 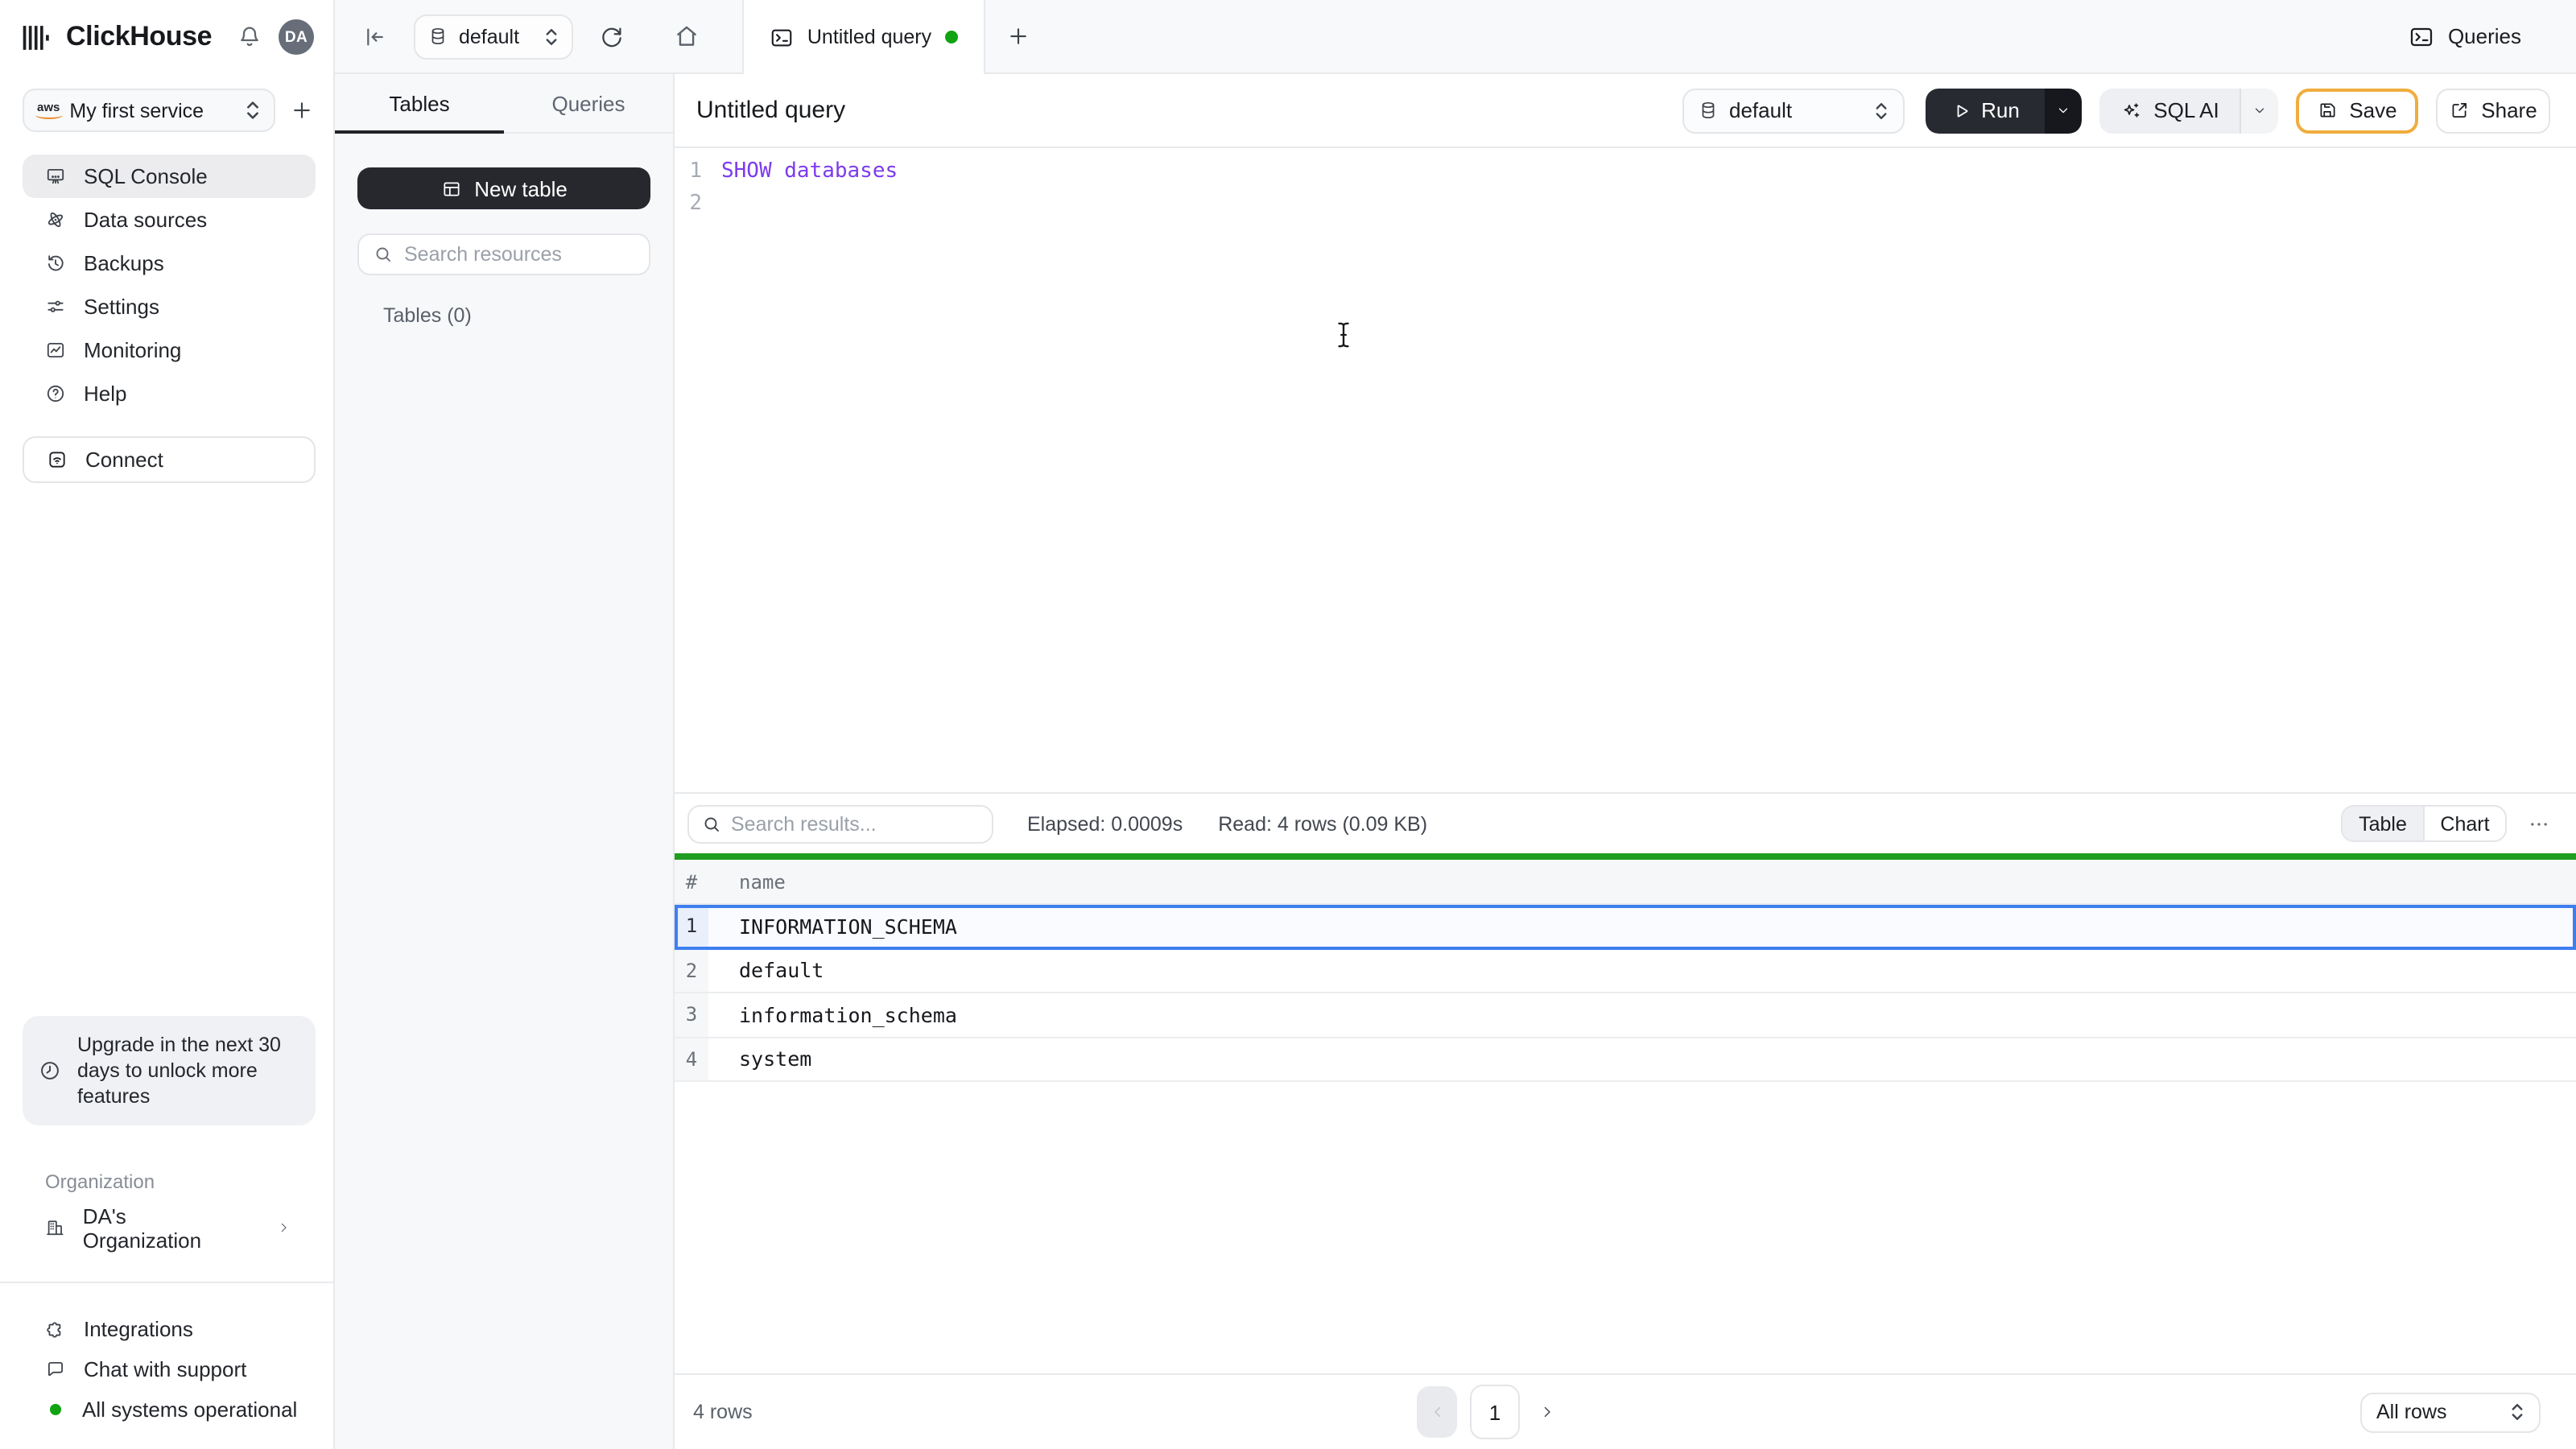 I want to click on tab-title: Untitled query, so click(x=869, y=37).